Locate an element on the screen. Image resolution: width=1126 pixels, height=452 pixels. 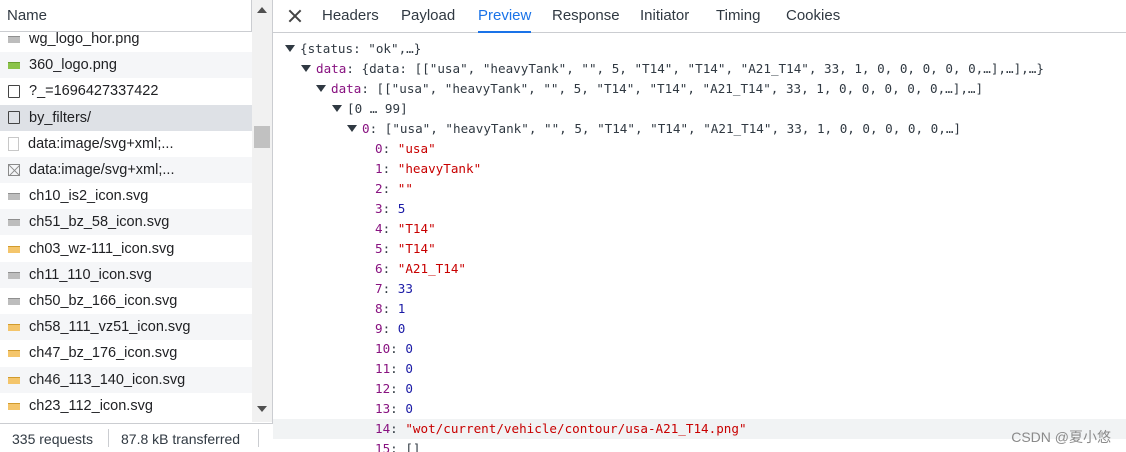
json-entry: 13: 0 is located at coordinates (394, 409).